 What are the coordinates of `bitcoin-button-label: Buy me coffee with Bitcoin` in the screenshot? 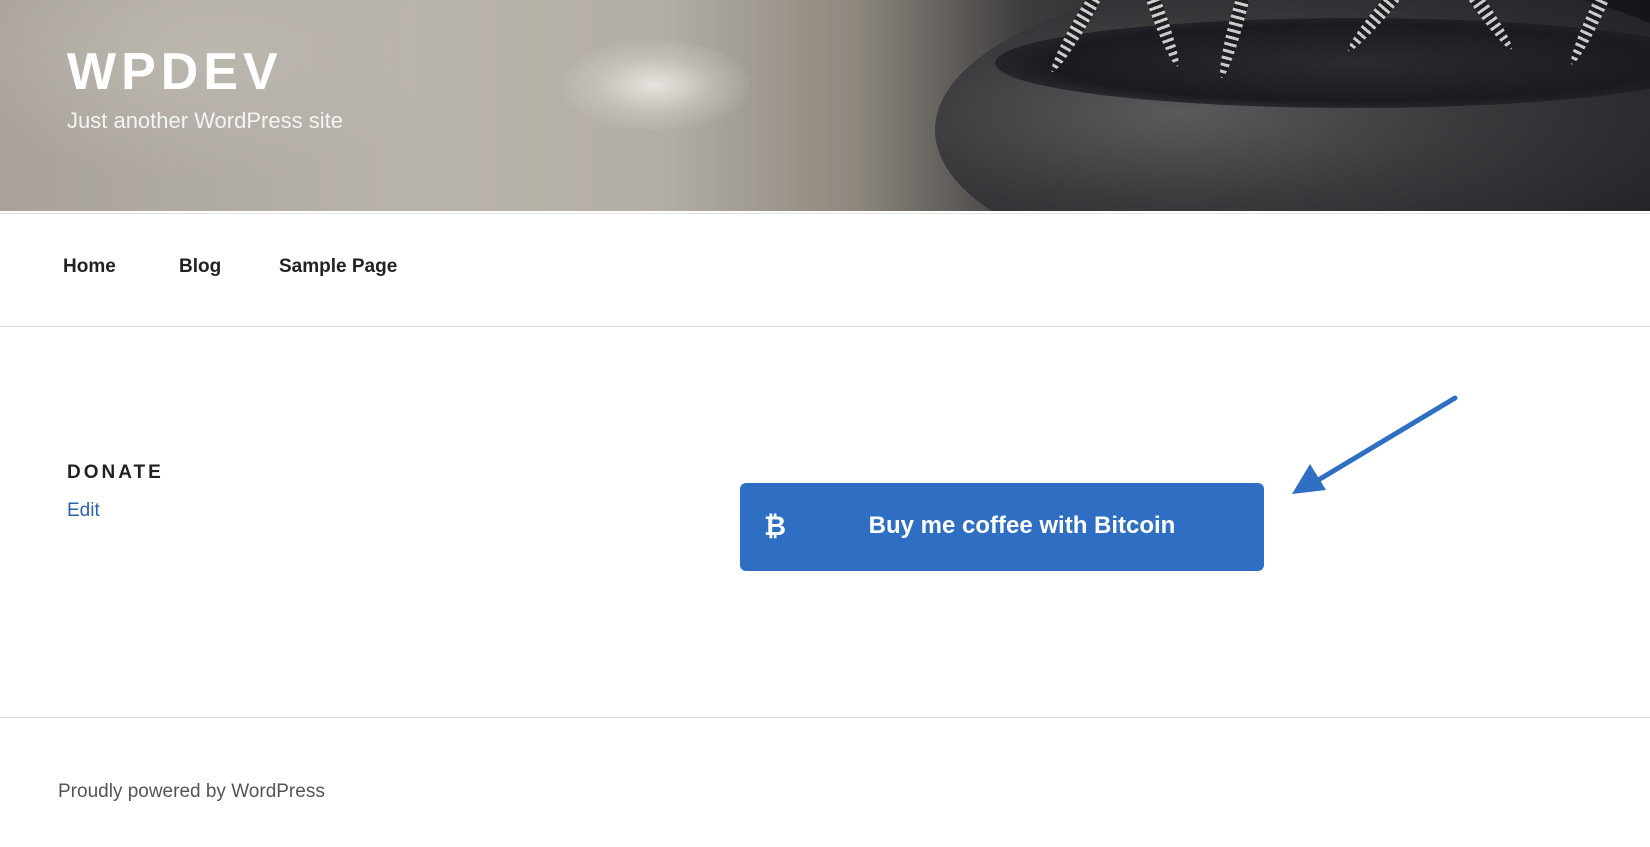 It's located at (1022, 525).